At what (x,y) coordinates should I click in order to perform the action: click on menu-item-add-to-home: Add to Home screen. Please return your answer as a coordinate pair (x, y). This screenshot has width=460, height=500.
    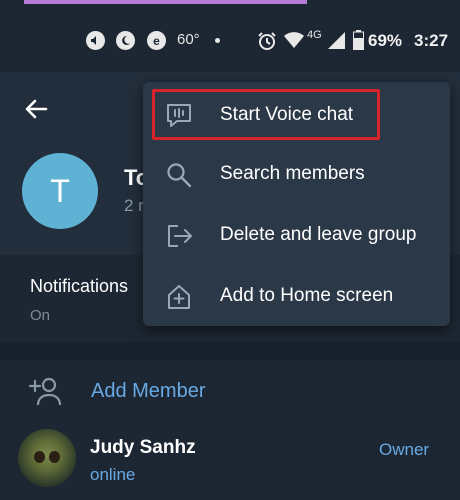
    Looking at the image, I should click on (296, 297).